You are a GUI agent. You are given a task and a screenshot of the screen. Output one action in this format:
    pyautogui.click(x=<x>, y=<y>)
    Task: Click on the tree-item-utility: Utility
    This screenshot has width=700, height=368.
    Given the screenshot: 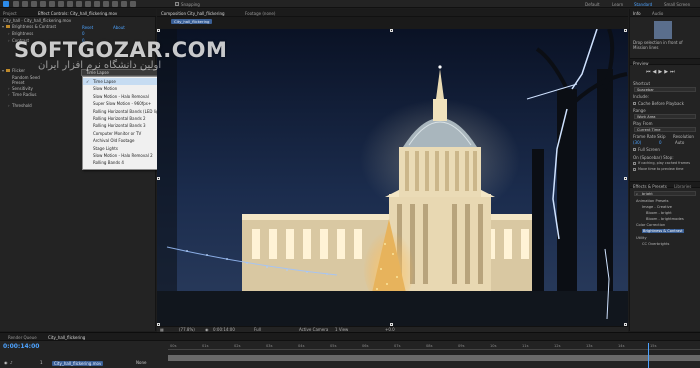 What is the action you would take?
    pyautogui.click(x=641, y=238)
    